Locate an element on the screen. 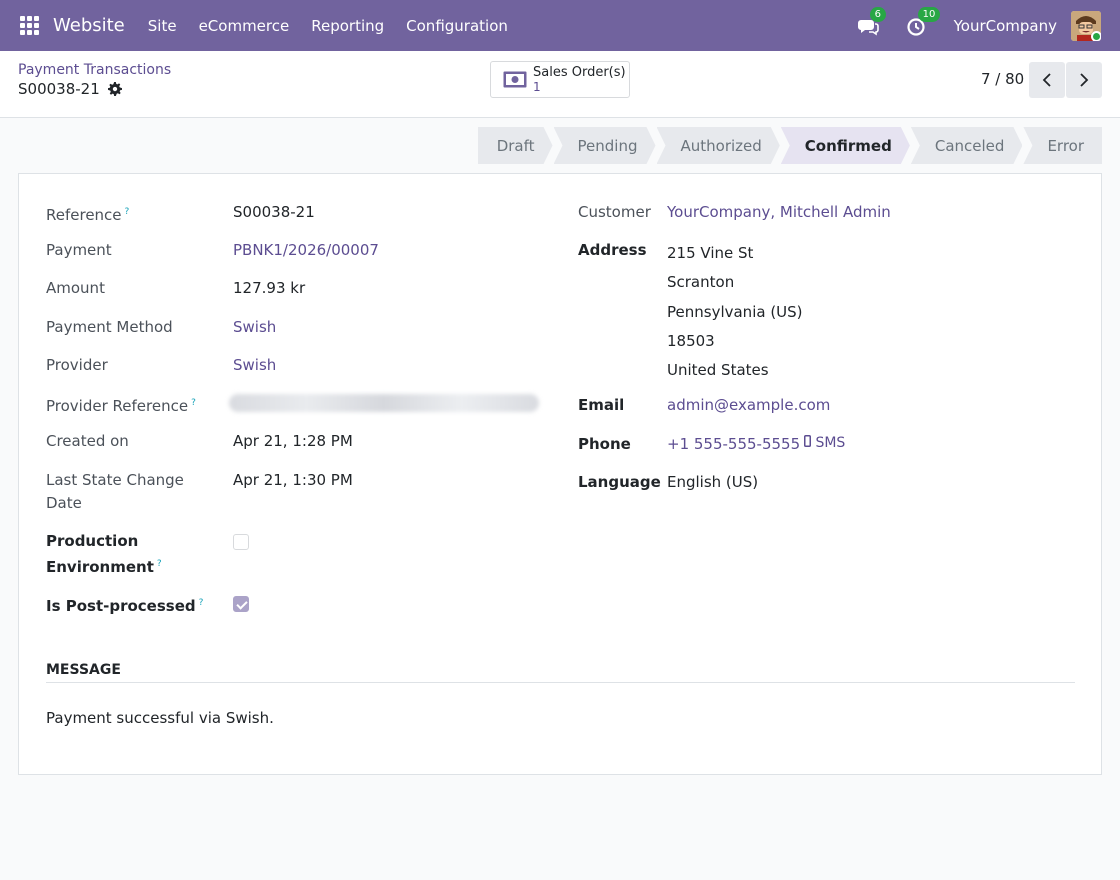 The width and height of the screenshot is (1120, 880). phone-label: Phone is located at coordinates (604, 444).